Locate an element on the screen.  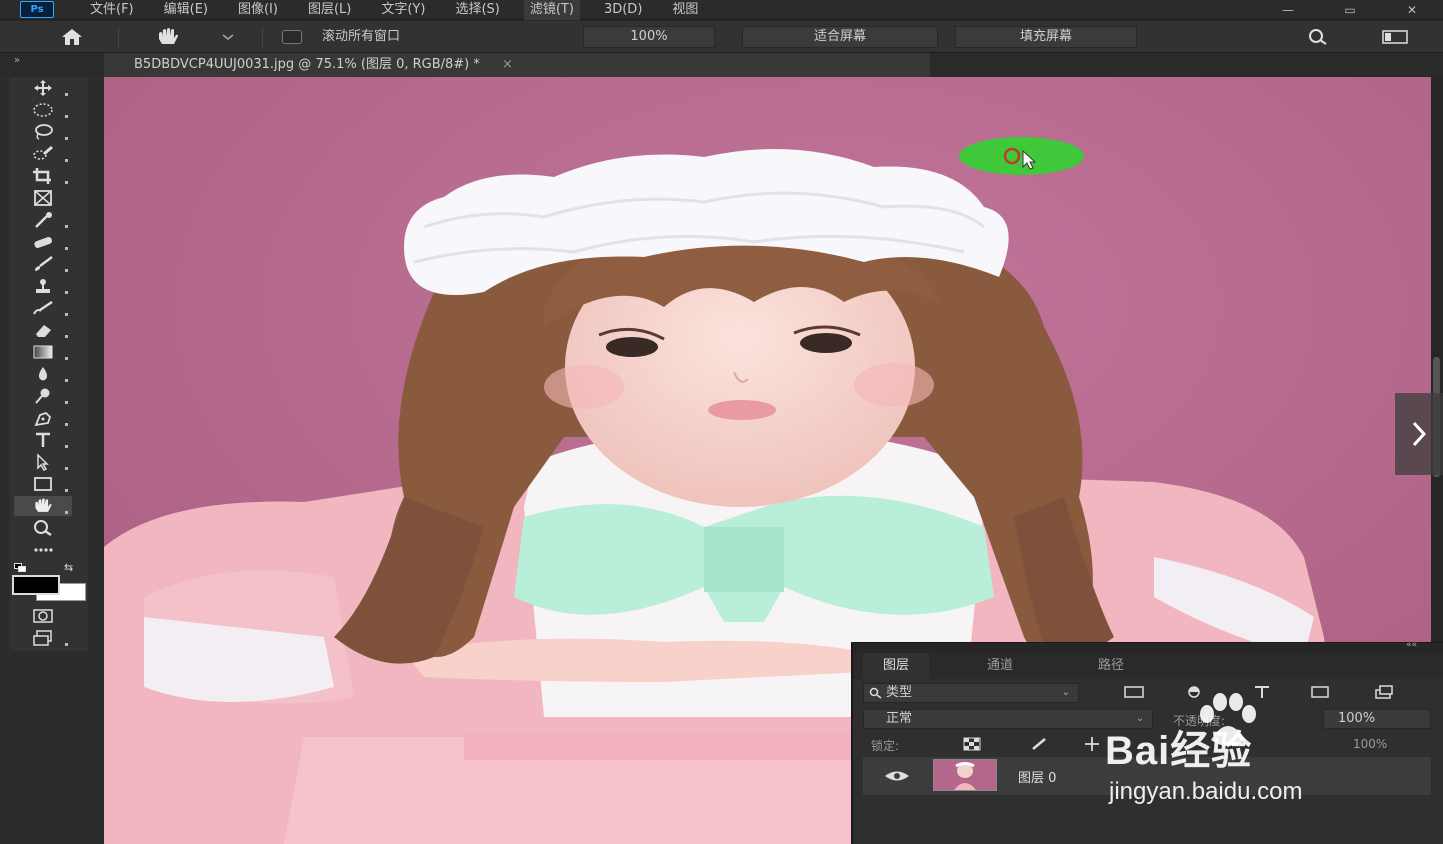
foreground-color-swatch is located at coordinates (36, 585).